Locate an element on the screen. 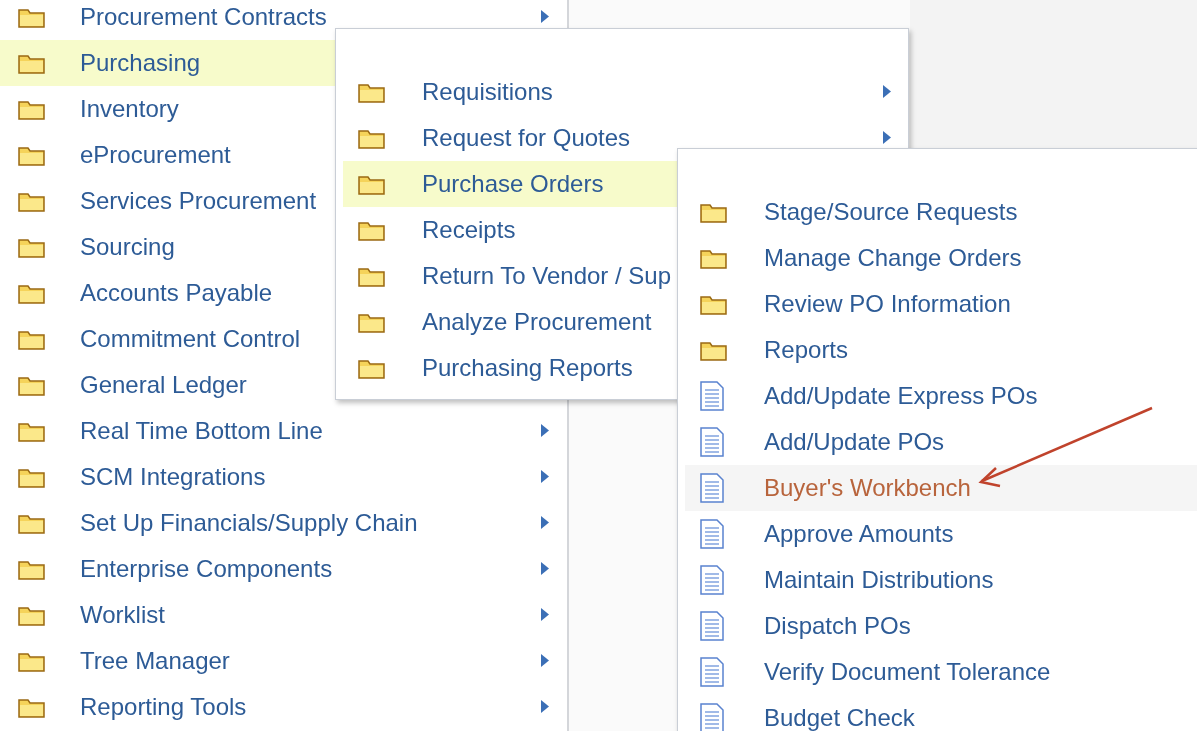 Image resolution: width=1197 pixels, height=731 pixels. menu-item: Approve Amounts is located at coordinates (941, 534).